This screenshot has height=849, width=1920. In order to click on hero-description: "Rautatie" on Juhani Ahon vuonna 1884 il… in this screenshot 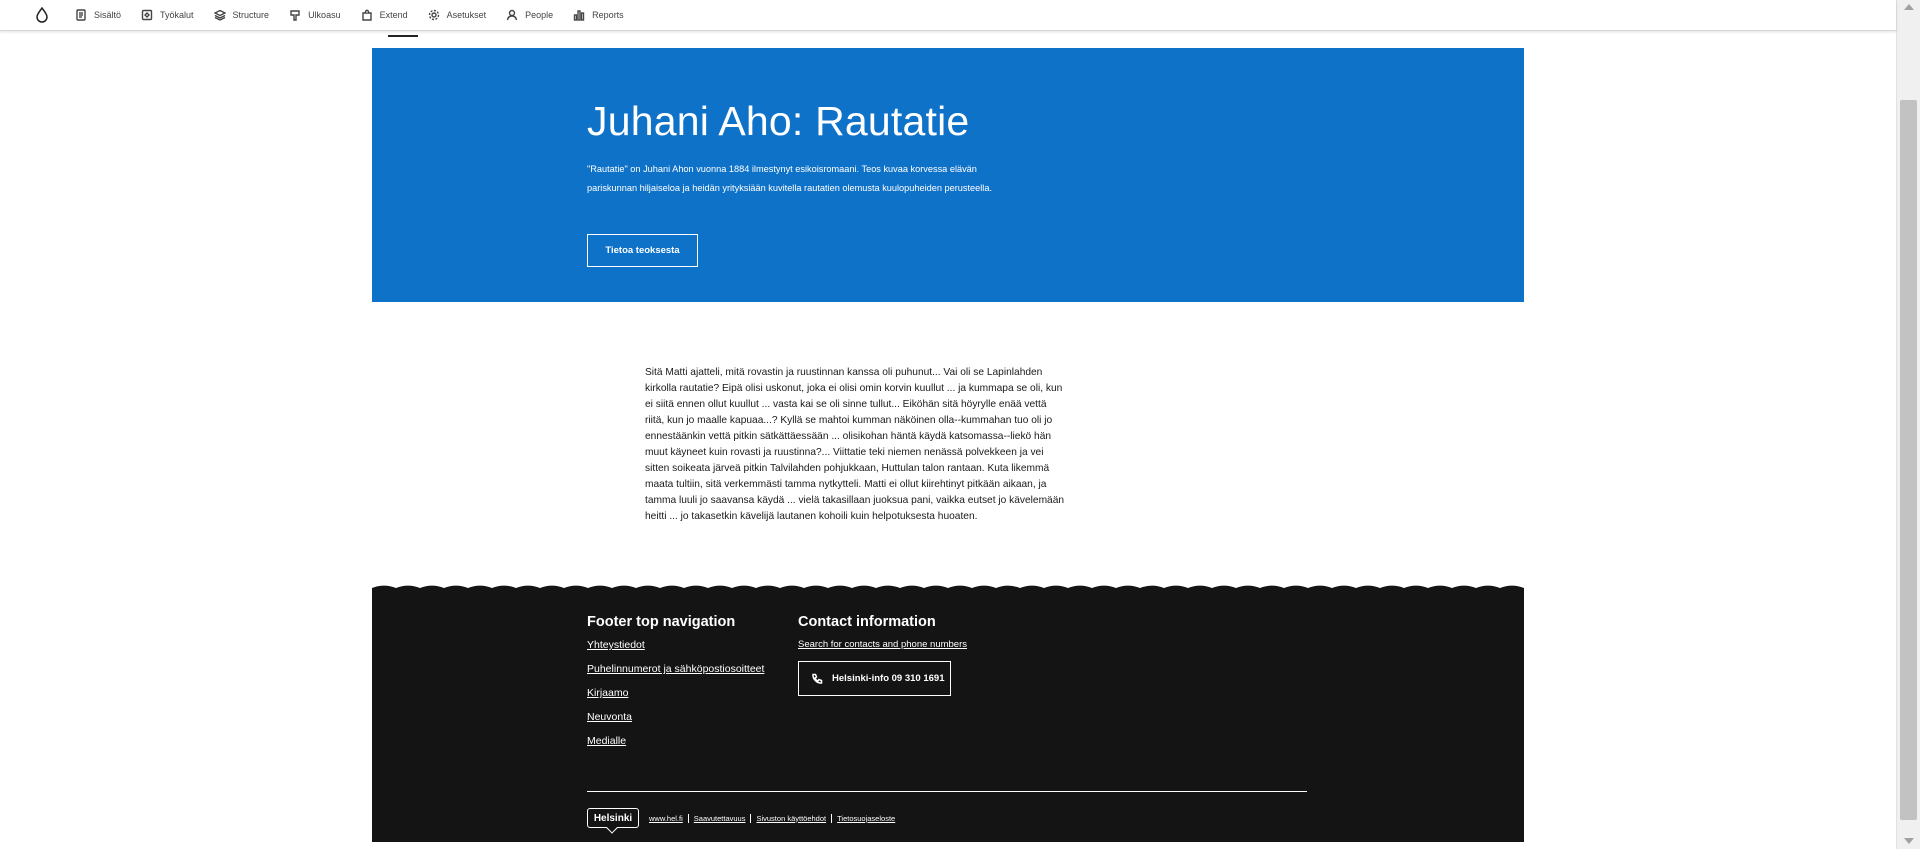, I will do `click(790, 178)`.